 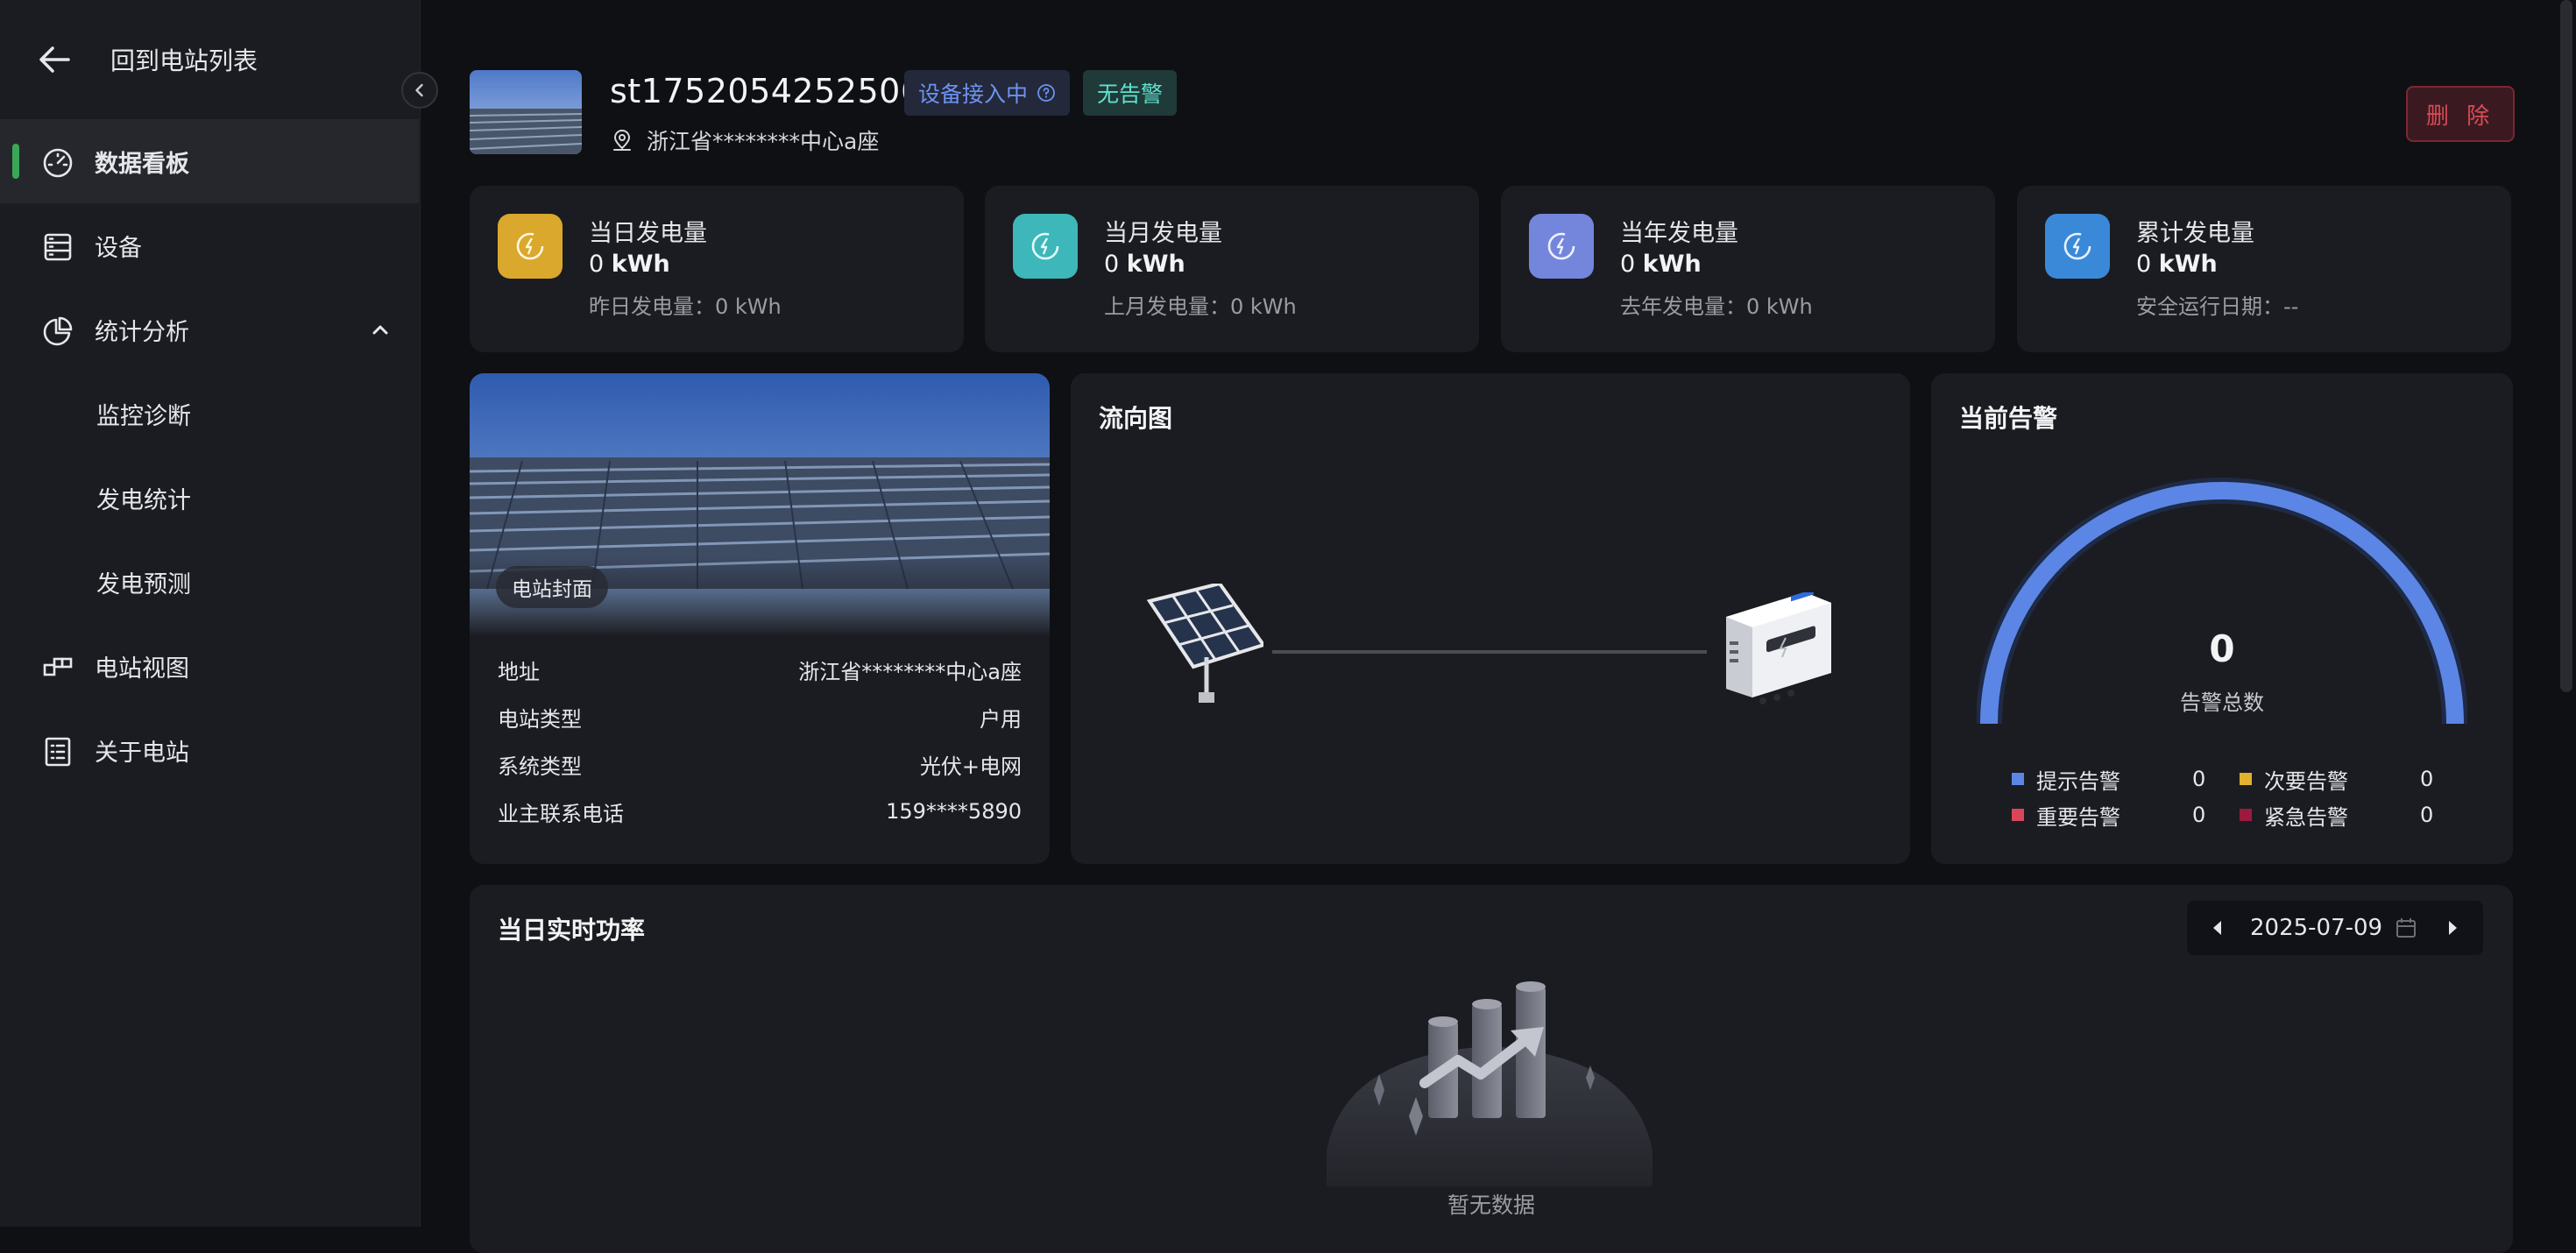 I want to click on legend-minor-alarm: 次要告警 0, so click(x=2336, y=779).